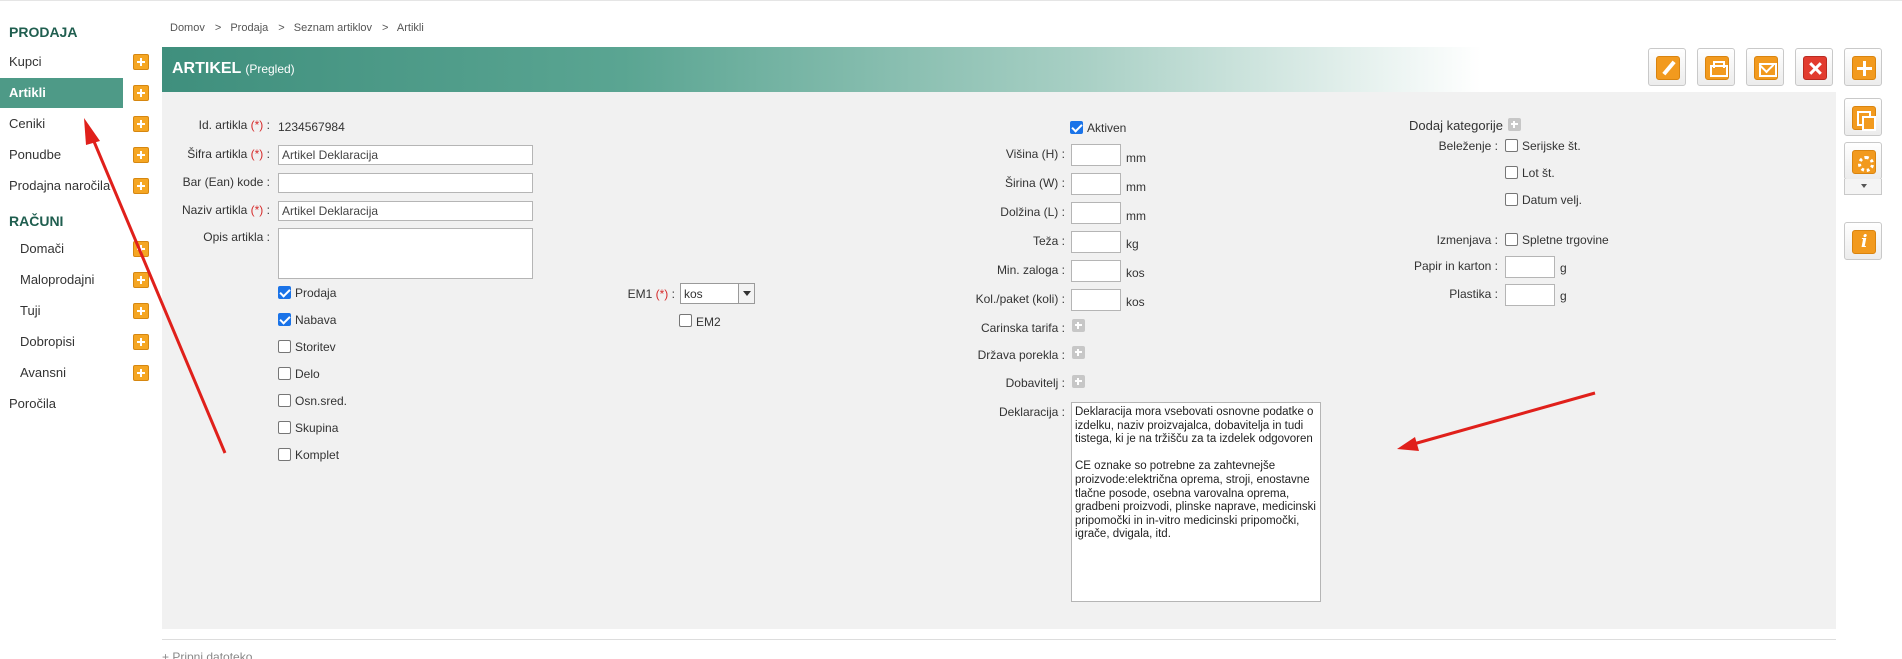 This screenshot has width=1902, height=659. What do you see at coordinates (35, 154) in the screenshot?
I see `sidebar-item-label: Ponudbe` at bounding box center [35, 154].